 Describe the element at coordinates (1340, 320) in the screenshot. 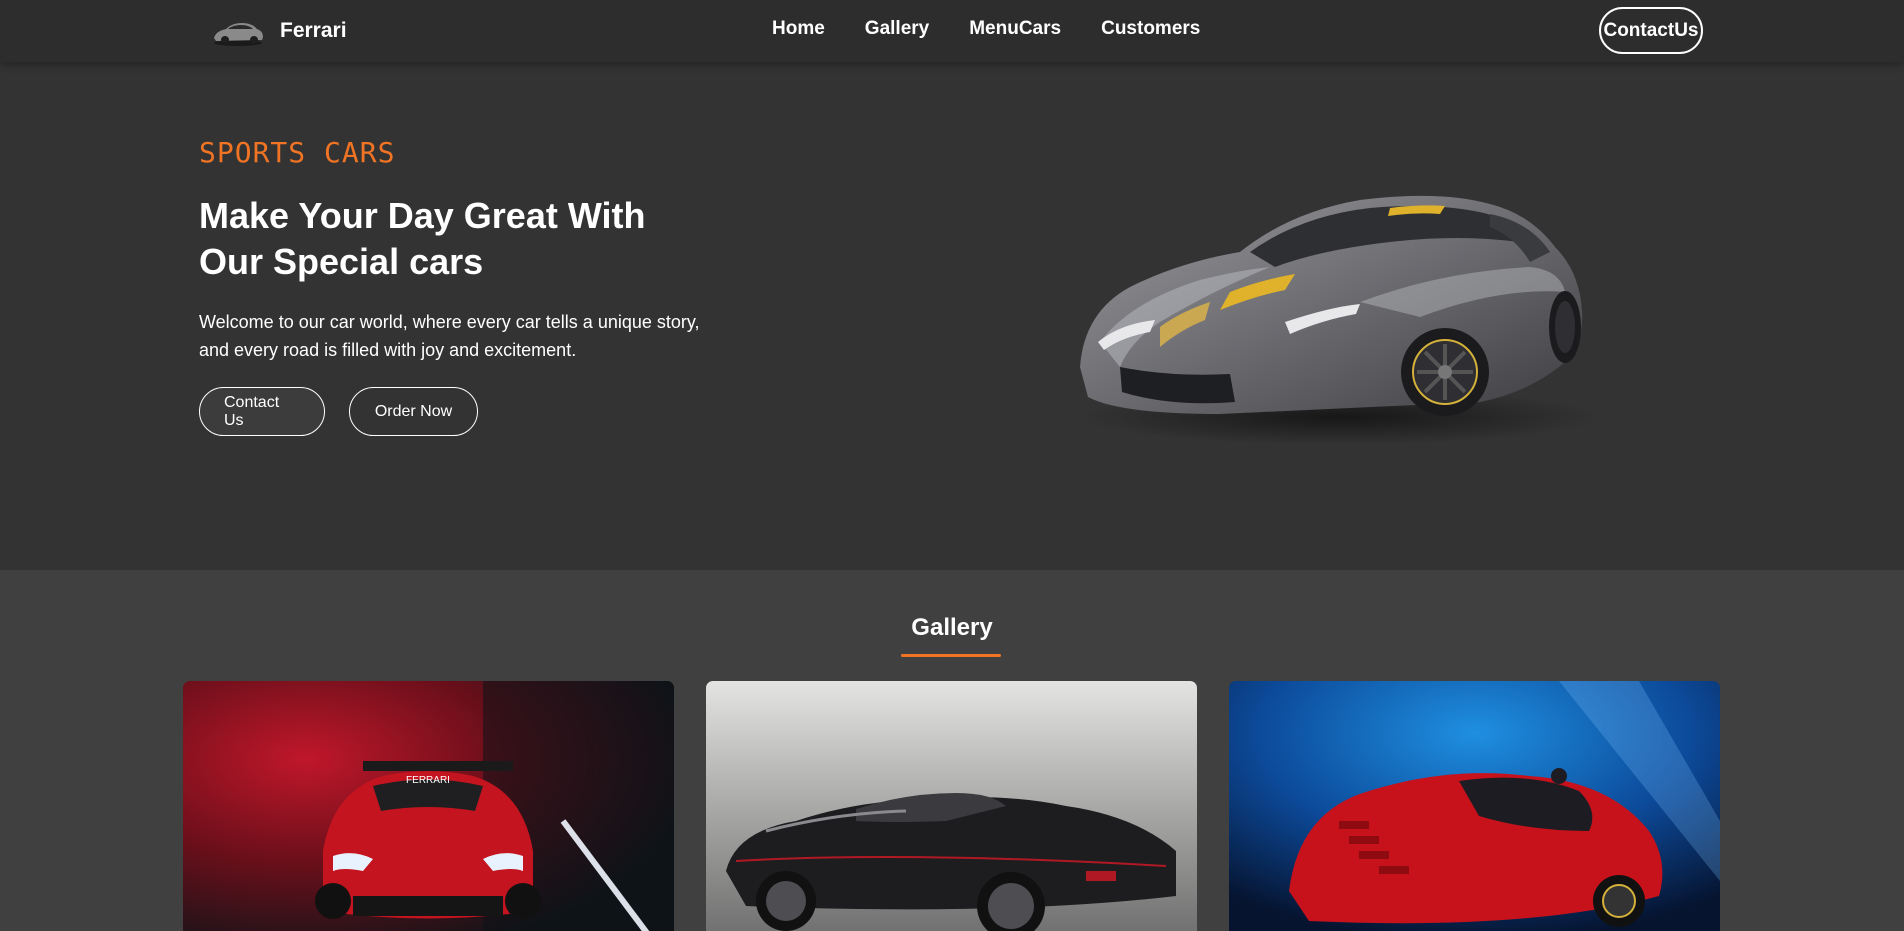

I see `grey-sports-car-image` at that location.